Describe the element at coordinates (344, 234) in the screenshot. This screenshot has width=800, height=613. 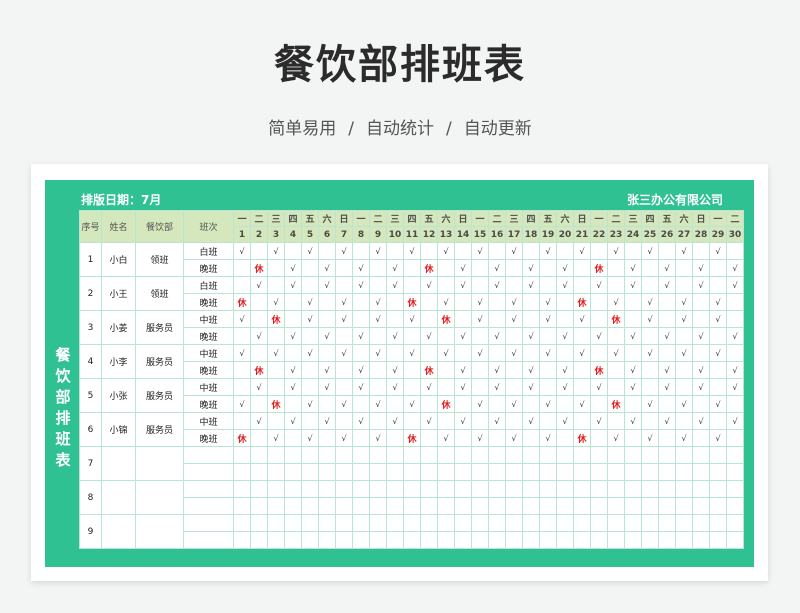
I see `day-header: 7` at that location.